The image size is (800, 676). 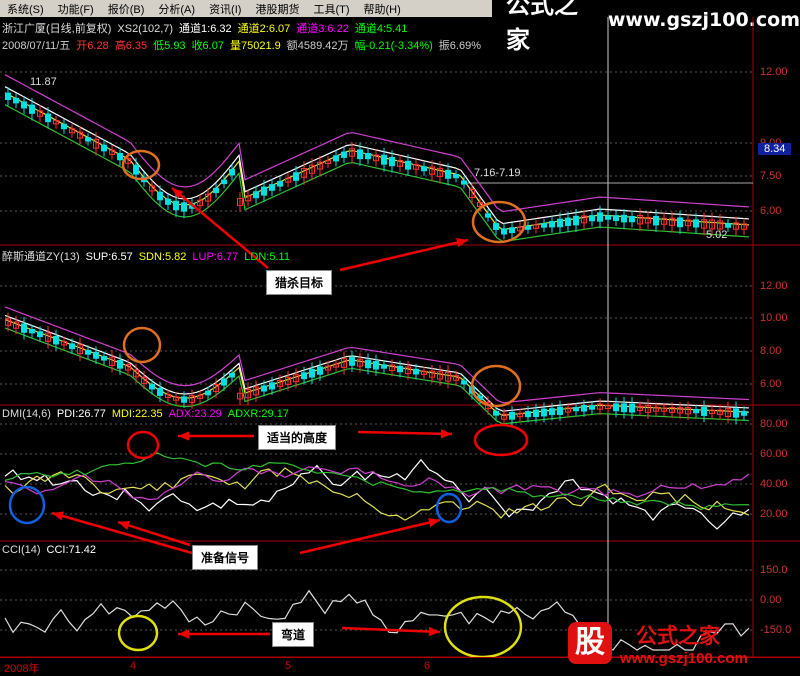 I want to click on quote-volume: 量75021.9, so click(x=255, y=46).